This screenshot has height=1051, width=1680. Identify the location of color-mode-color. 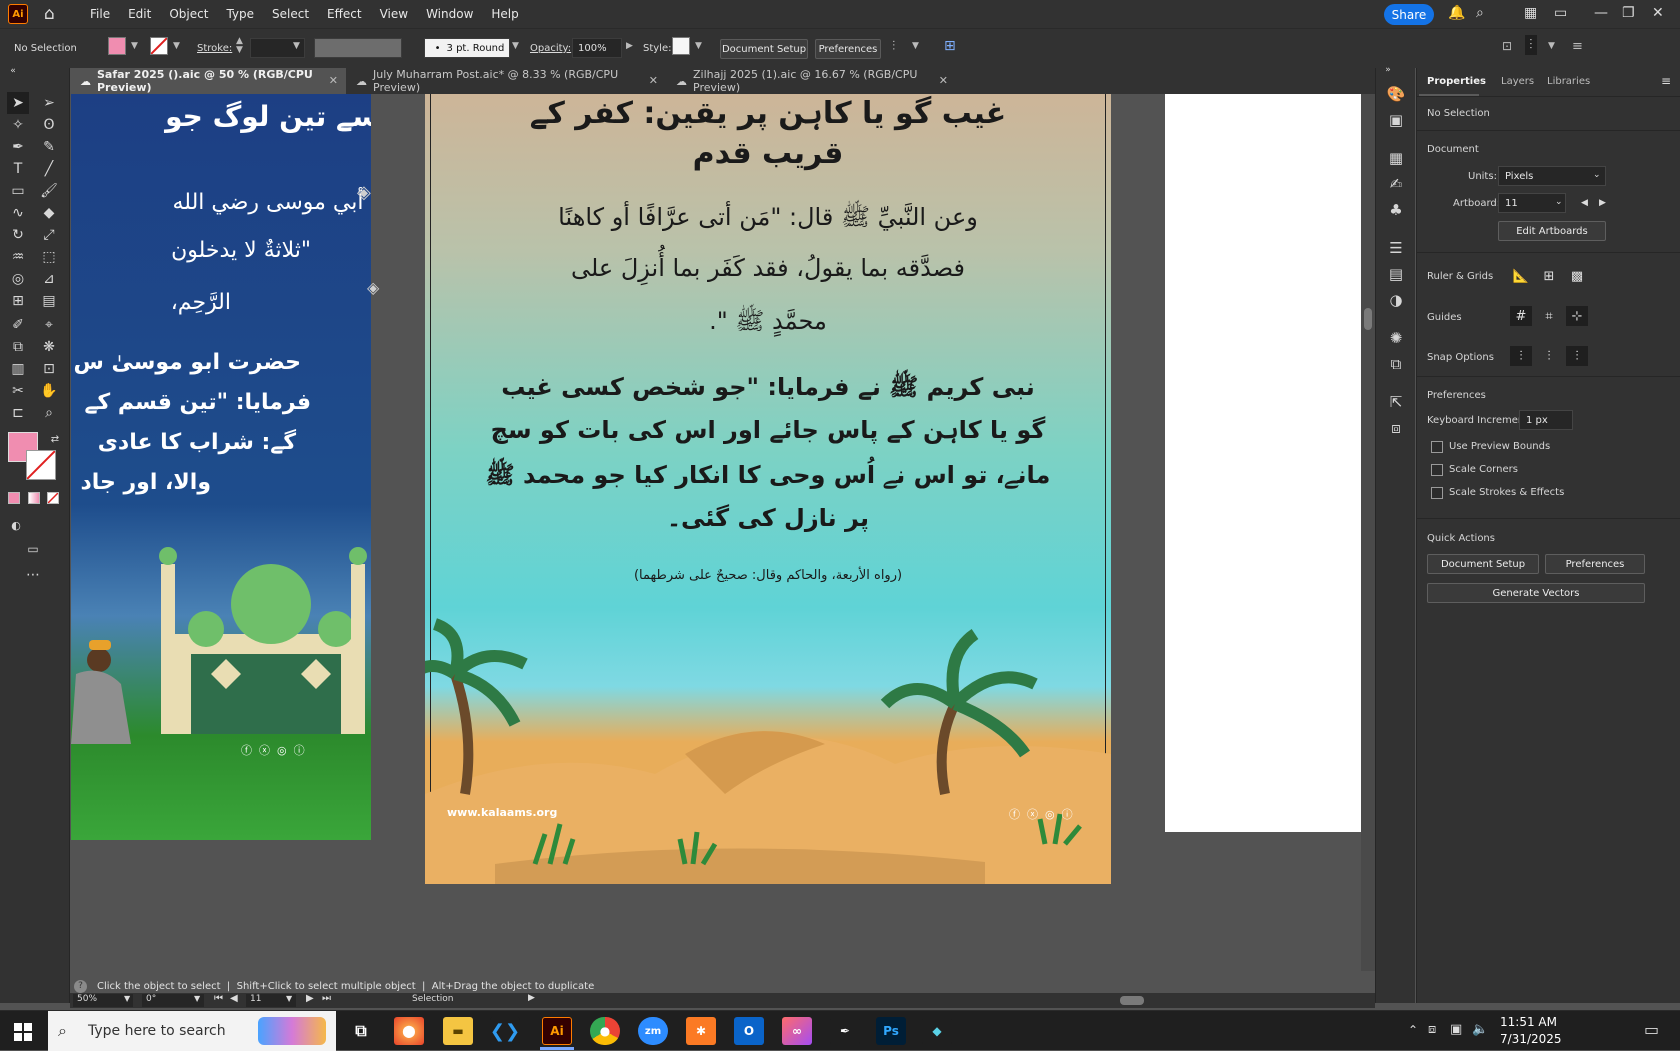
(14, 498).